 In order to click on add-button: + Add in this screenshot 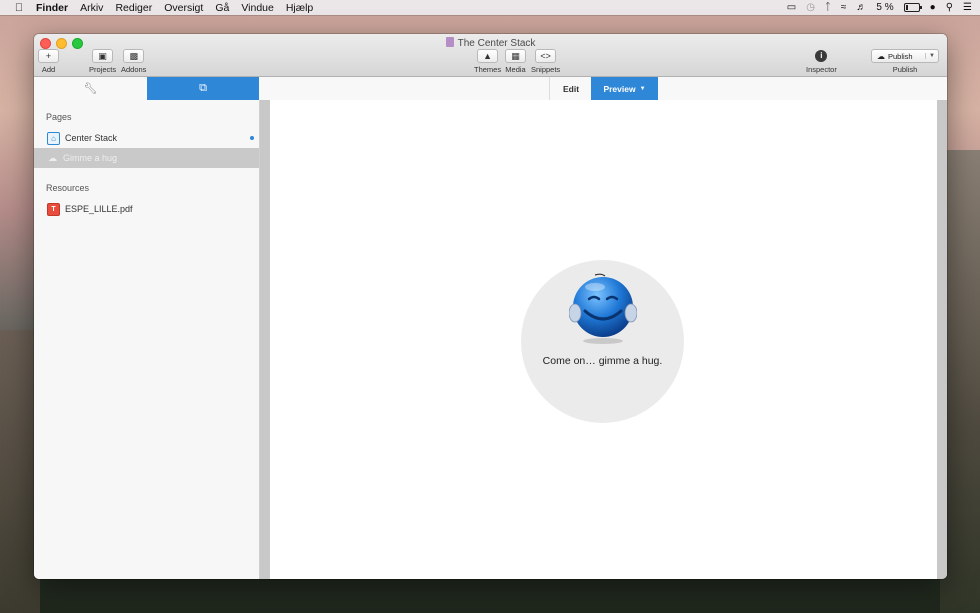, I will do `click(48, 61)`.